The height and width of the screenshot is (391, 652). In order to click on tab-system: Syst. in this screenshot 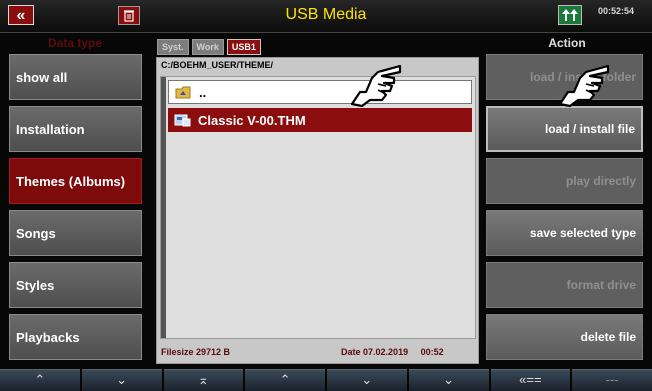, I will do `click(173, 47)`.